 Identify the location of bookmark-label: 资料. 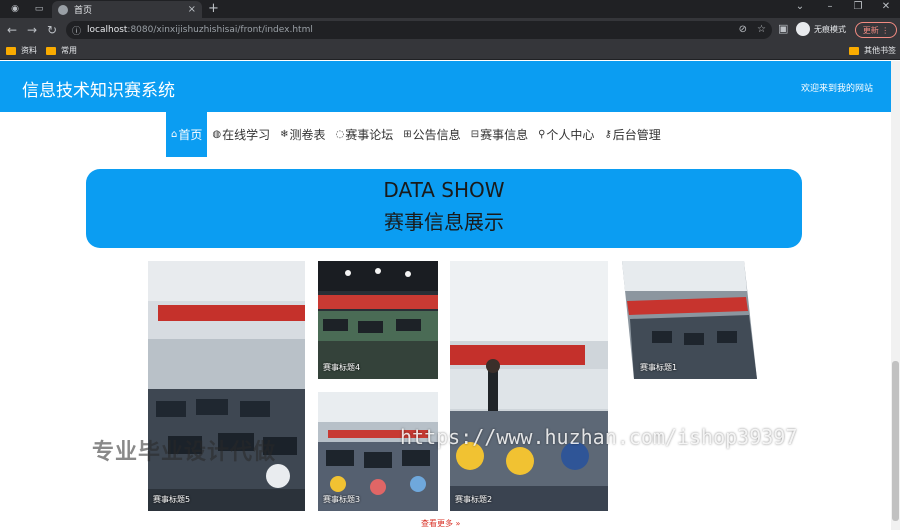
(29, 50).